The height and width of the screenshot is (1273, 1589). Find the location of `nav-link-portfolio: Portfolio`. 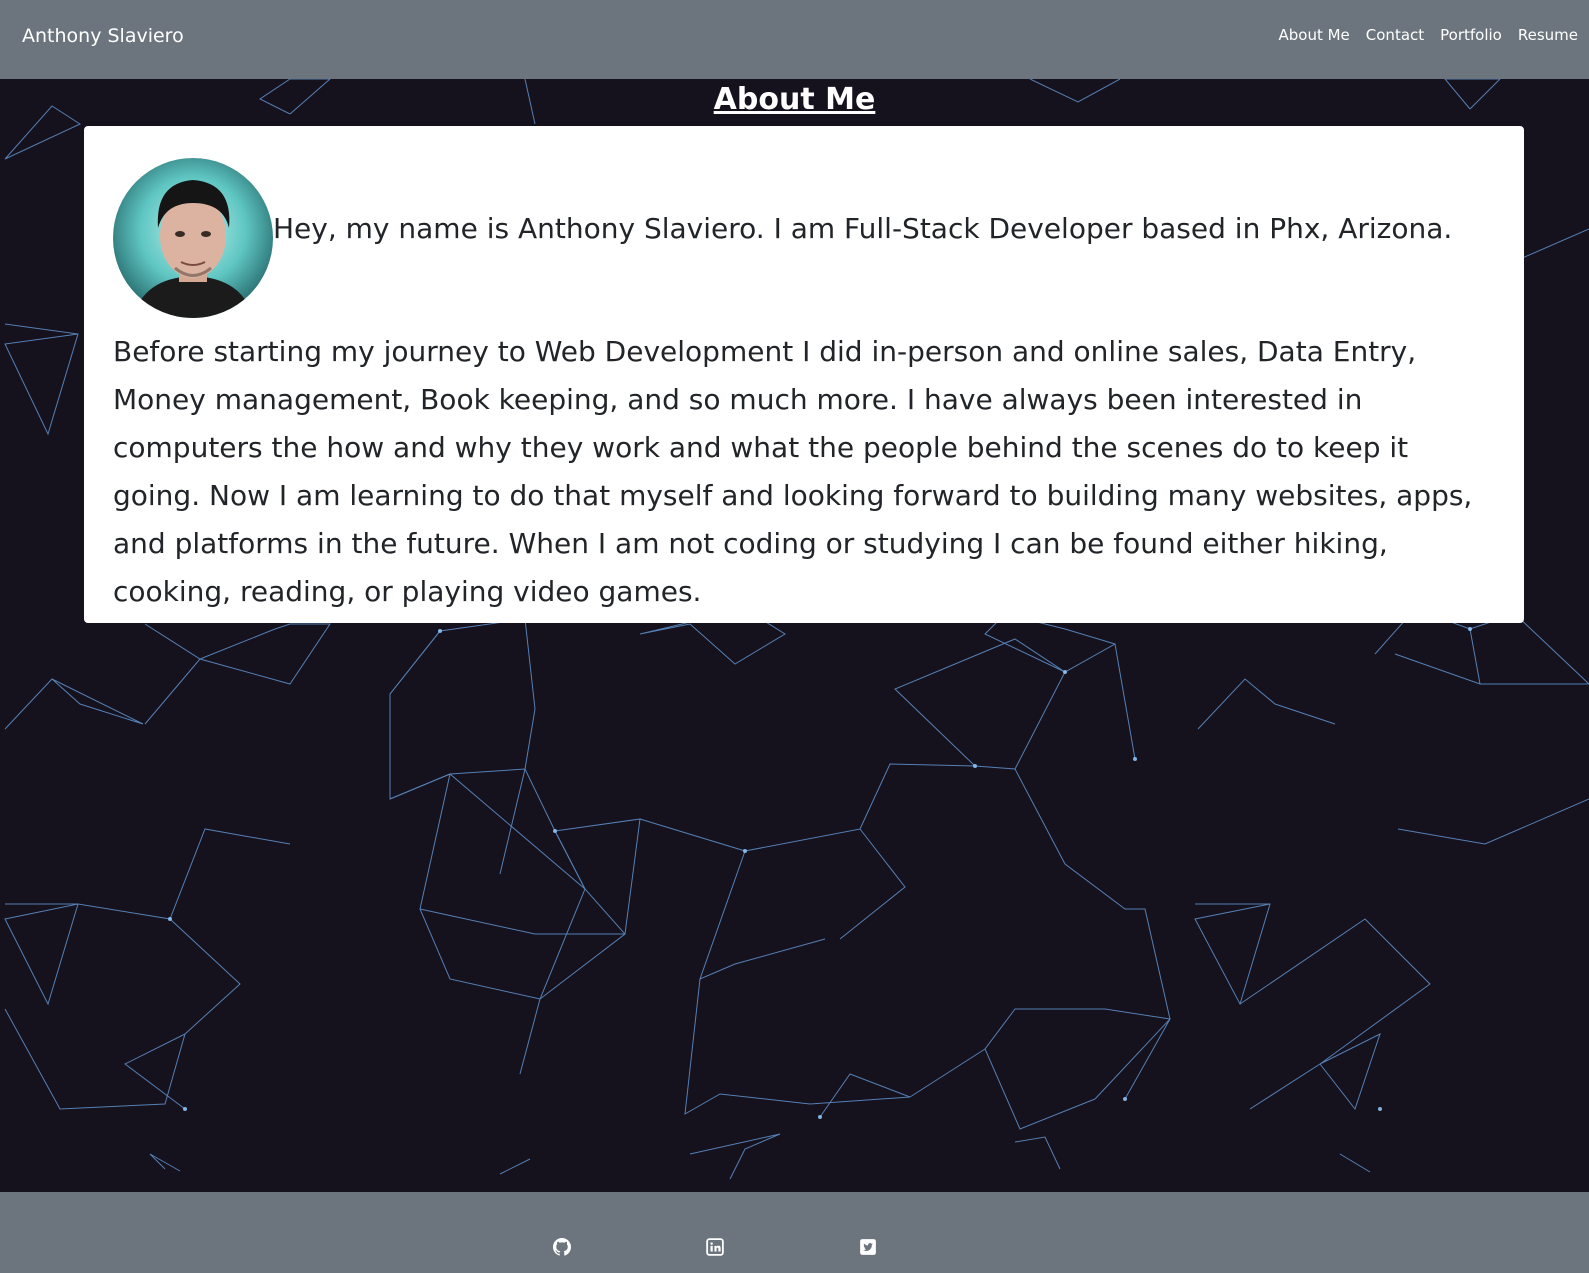

nav-link-portfolio: Portfolio is located at coordinates (1471, 35).